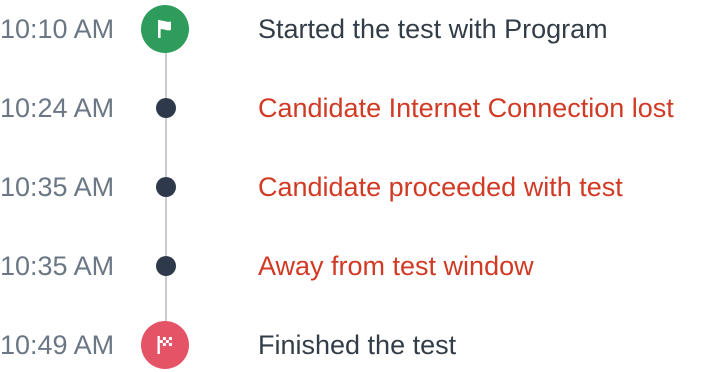 The width and height of the screenshot is (714, 372). What do you see at coordinates (57, 108) in the screenshot?
I see `event-time: 10:24 AM` at bounding box center [57, 108].